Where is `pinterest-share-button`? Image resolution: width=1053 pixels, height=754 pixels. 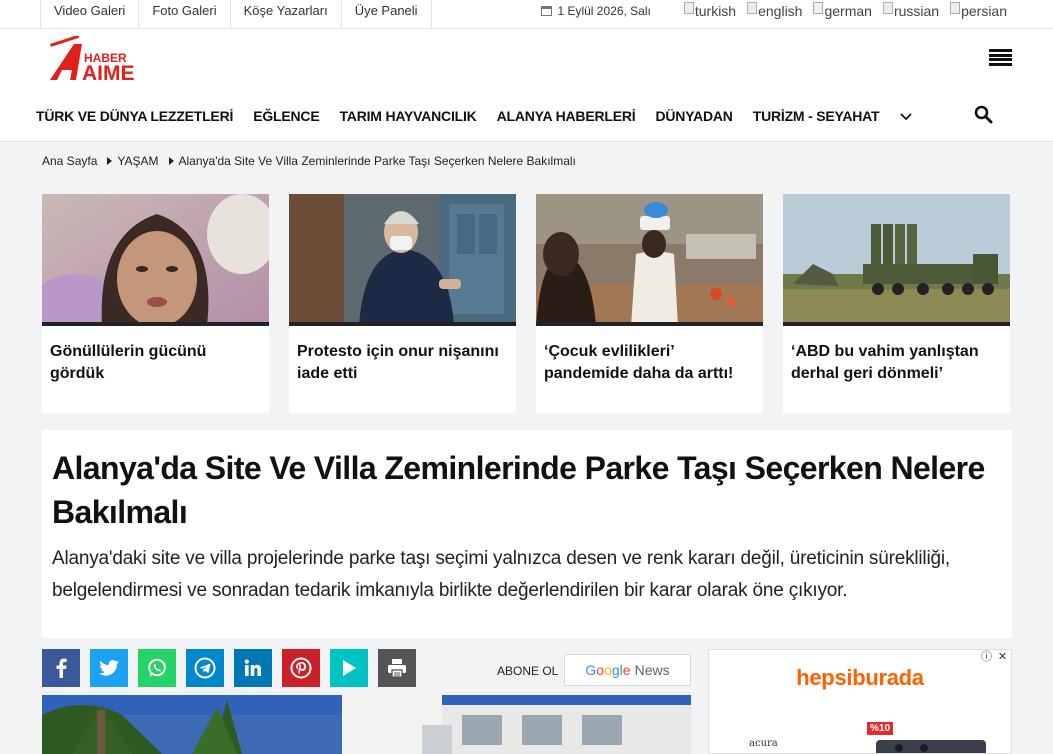 pinterest-share-button is located at coordinates (301, 668).